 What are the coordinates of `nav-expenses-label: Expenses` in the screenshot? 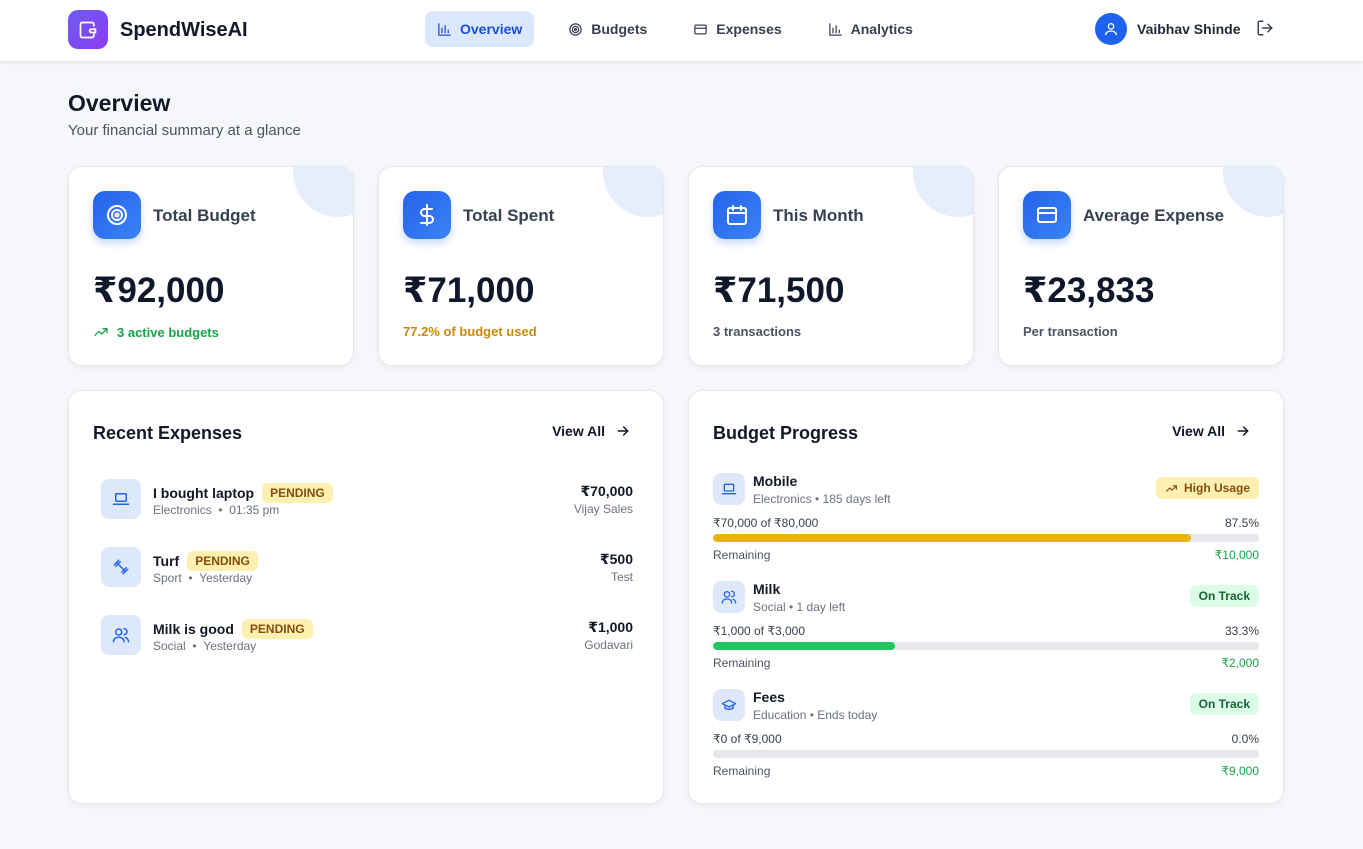 It's located at (749, 29).